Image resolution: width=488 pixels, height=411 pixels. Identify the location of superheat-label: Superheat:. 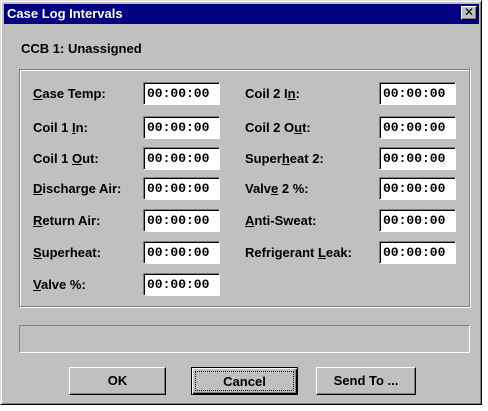
(67, 252).